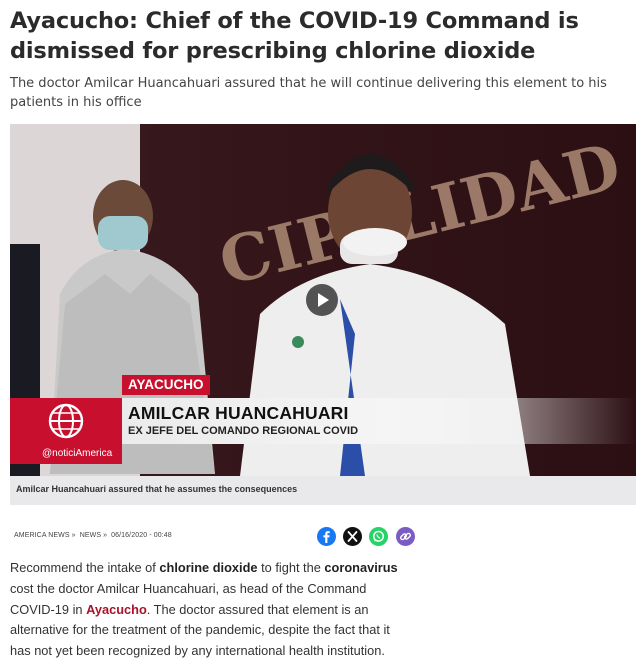 The width and height of the screenshot is (636, 668). Describe the element at coordinates (238, 413) in the screenshot. I see `person-name: AMILCAR HUANCAHUARI` at that location.